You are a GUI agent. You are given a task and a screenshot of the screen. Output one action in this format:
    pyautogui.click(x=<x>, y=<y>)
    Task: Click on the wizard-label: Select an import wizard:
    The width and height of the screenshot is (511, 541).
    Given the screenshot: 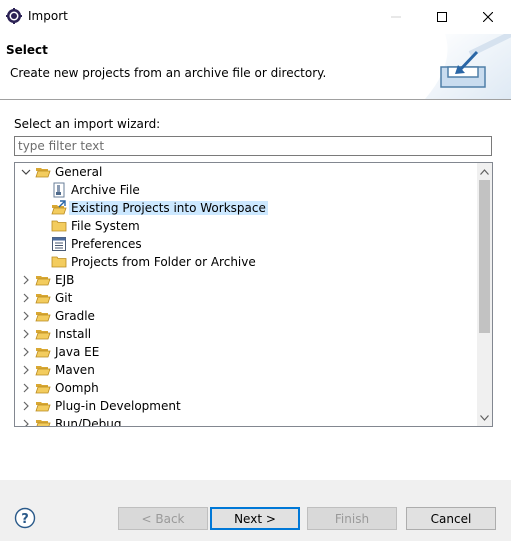 What is the action you would take?
    pyautogui.click(x=87, y=124)
    